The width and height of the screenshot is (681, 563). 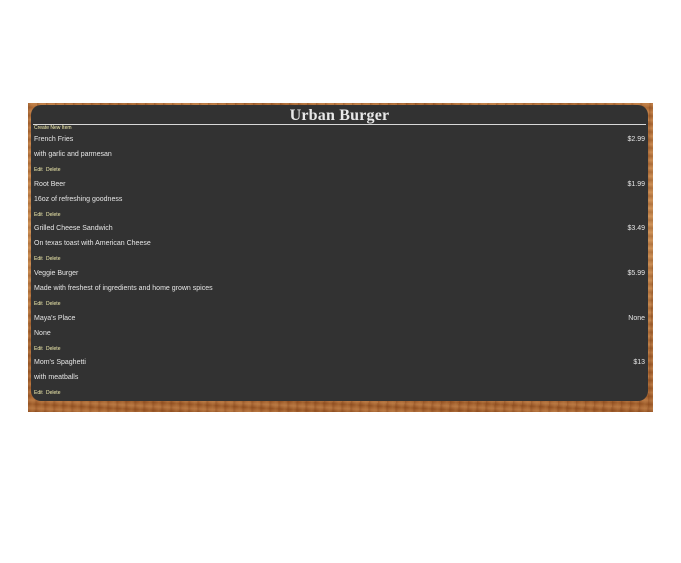 I want to click on menu-item-name: Maya's Place, so click(x=55, y=318).